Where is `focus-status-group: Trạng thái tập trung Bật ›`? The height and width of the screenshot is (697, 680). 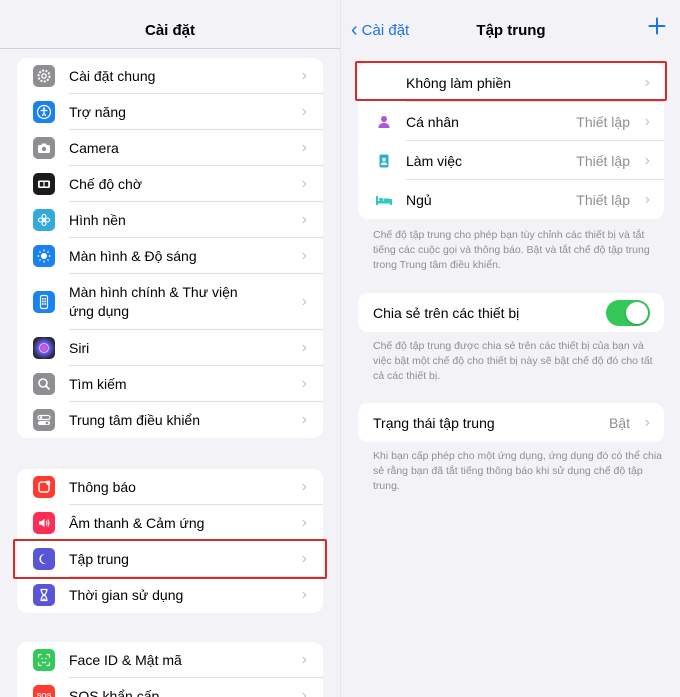 focus-status-group: Trạng thái tập trung Bật › is located at coordinates (511, 422).